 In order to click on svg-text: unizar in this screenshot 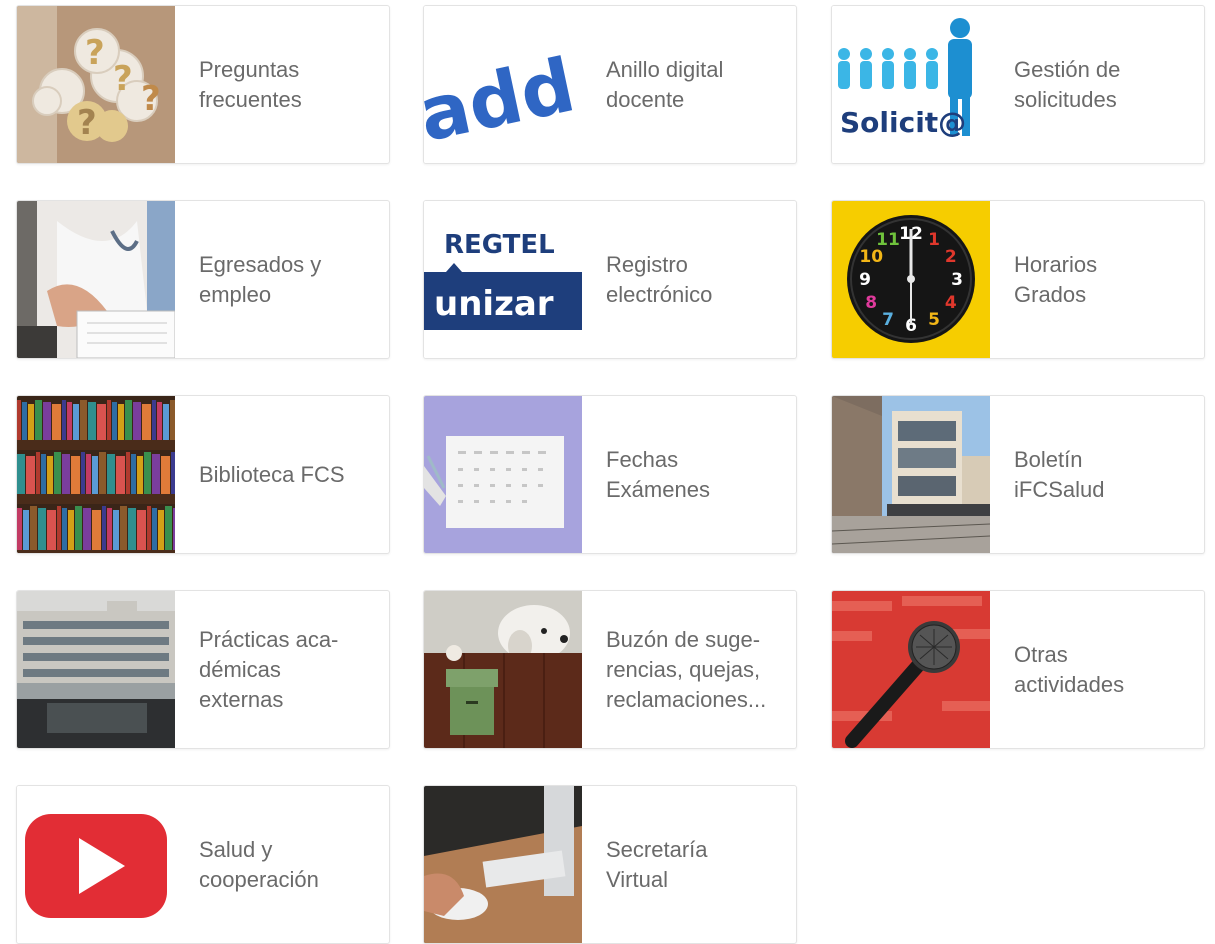, I will do `click(494, 304)`.